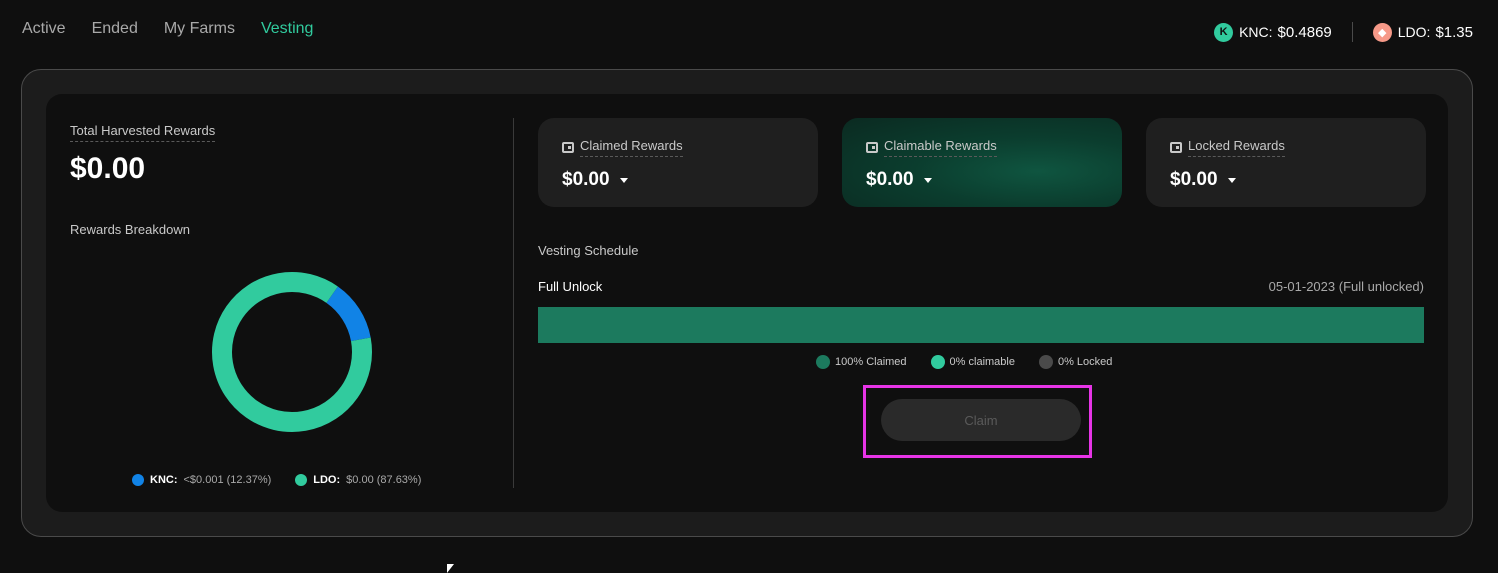 The width and height of the screenshot is (1498, 573). What do you see at coordinates (1236, 147) in the screenshot?
I see `locked-rewards-label: Locked Rewards` at bounding box center [1236, 147].